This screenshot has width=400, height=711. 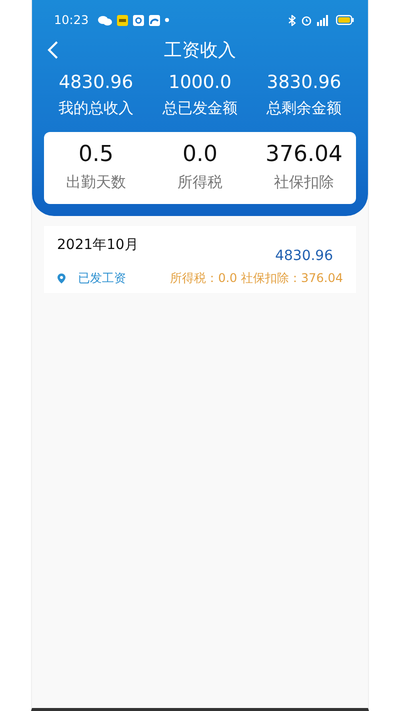 What do you see at coordinates (200, 82) in the screenshot?
I see `summary-value: 1000.0` at bounding box center [200, 82].